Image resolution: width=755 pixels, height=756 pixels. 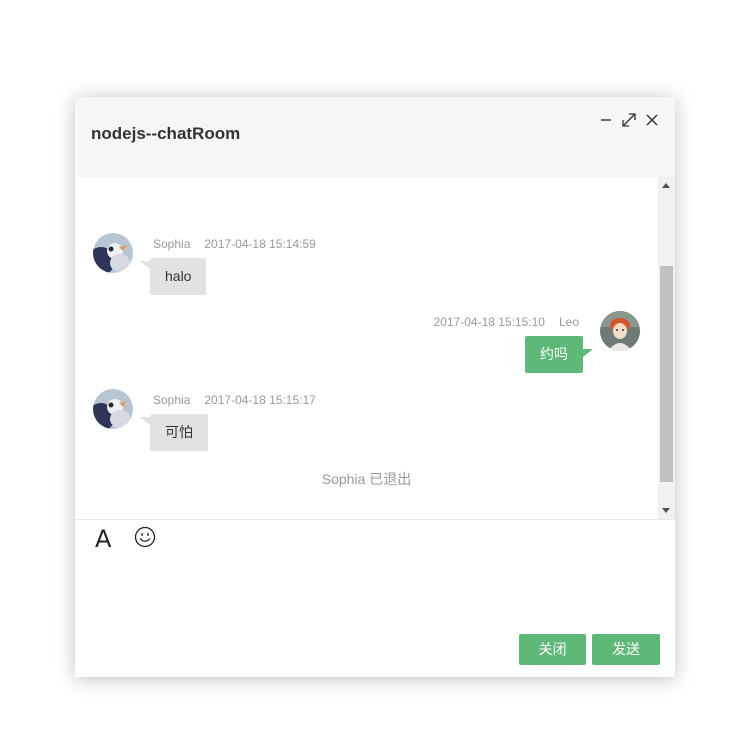 What do you see at coordinates (166, 133) in the screenshot?
I see `window-title: nodejs--chatRoom` at bounding box center [166, 133].